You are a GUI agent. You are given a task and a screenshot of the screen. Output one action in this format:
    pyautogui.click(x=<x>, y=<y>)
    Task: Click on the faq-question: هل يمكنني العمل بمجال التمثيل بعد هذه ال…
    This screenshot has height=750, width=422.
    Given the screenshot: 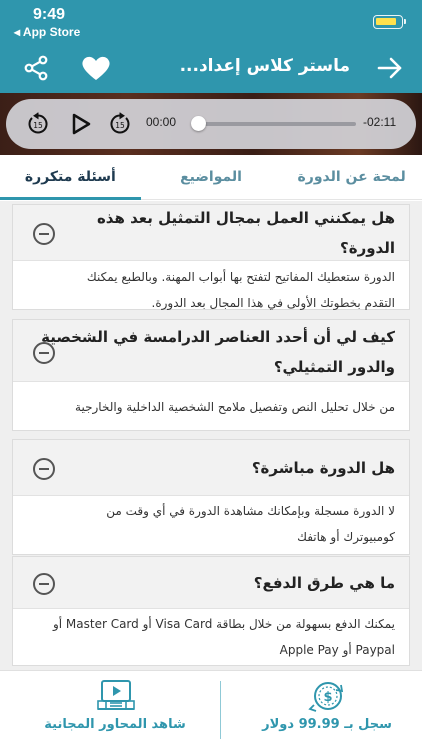 What is the action you would take?
    pyautogui.click(x=246, y=233)
    